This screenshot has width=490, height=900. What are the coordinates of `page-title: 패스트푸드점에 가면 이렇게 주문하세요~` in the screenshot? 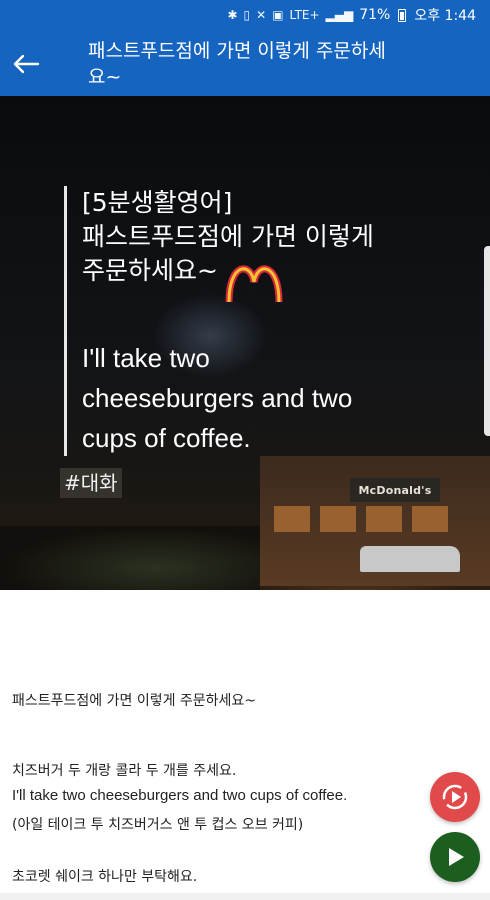 It's located at (237, 64).